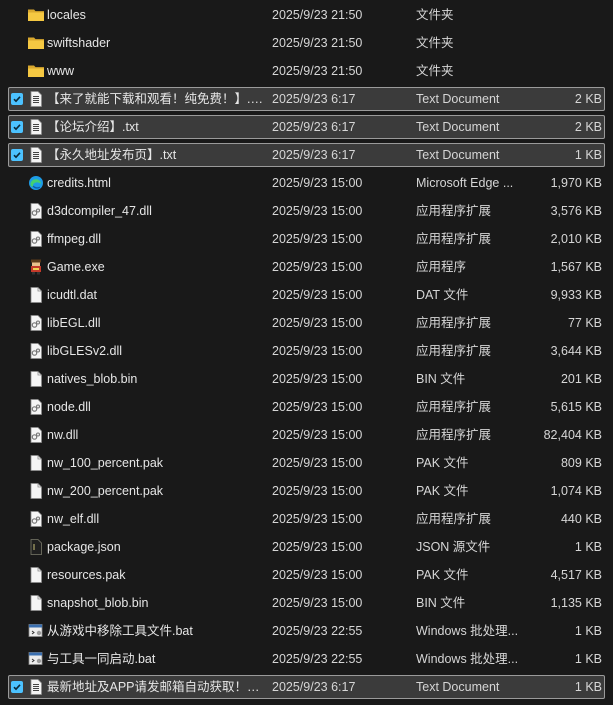  Describe the element at coordinates (93, 127) in the screenshot. I see `file-name: 【论坛介绍】.txt` at that location.